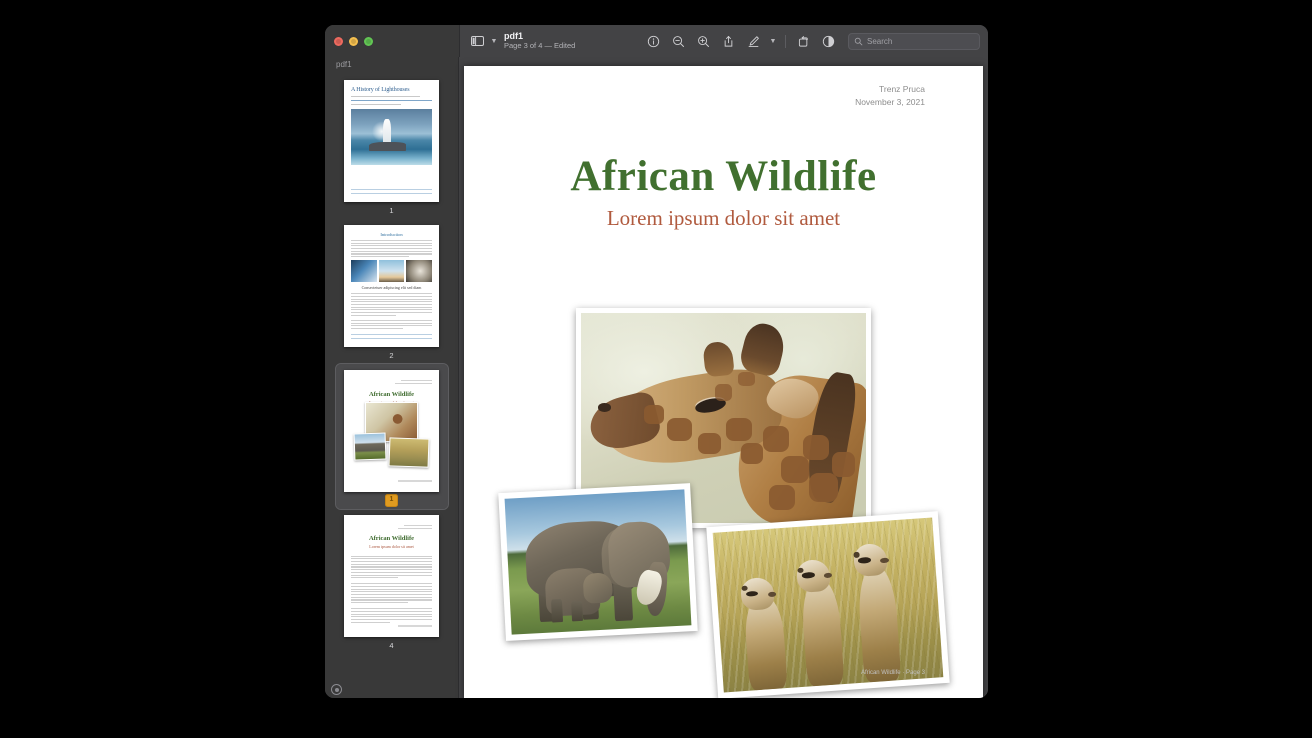 The image size is (1312, 738). I want to click on elephant-photo, so click(598, 562).